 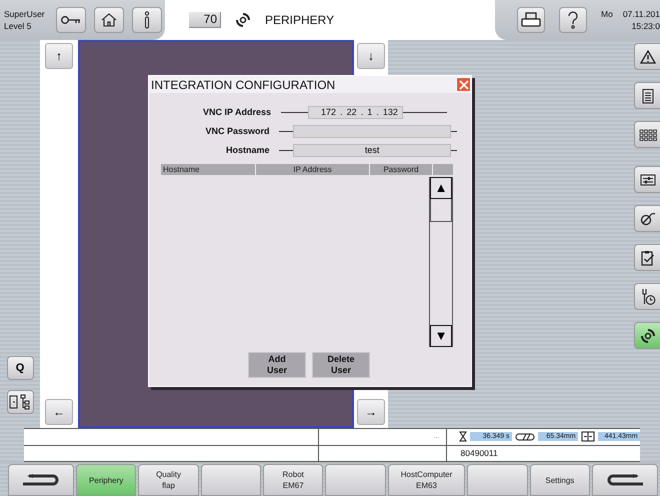 I want to click on cycle-button, so click(x=647, y=335).